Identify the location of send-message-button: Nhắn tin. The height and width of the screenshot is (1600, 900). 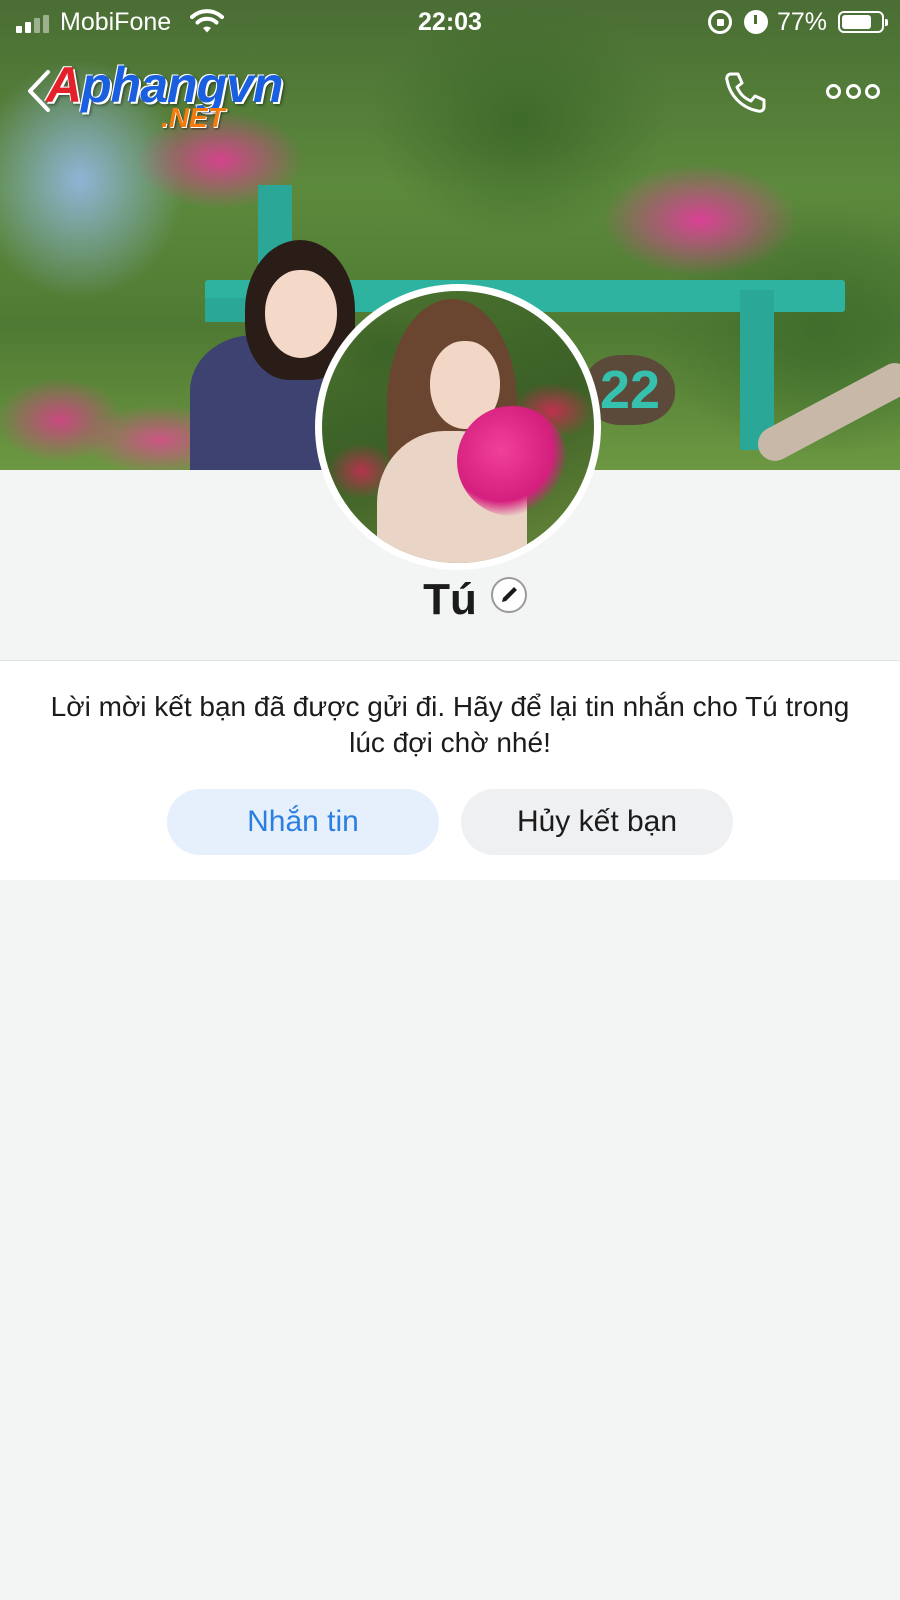
(303, 822).